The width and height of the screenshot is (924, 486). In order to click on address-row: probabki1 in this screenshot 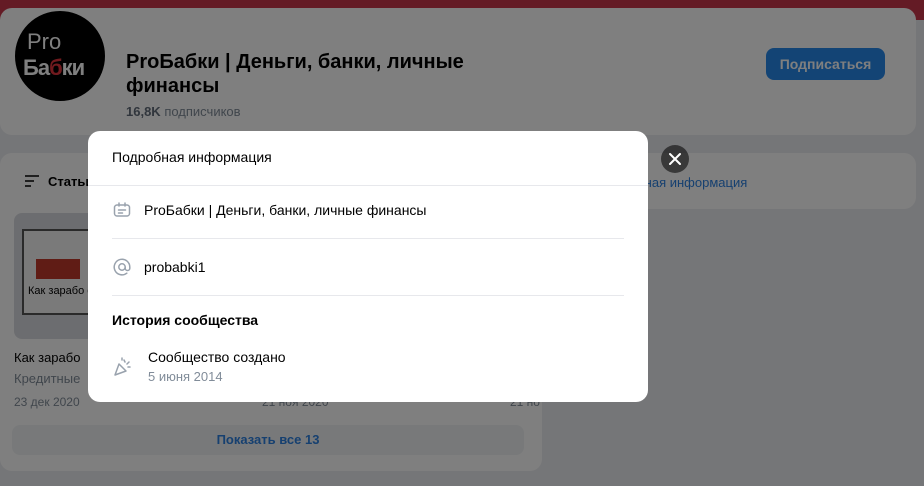, I will do `click(368, 283)`.